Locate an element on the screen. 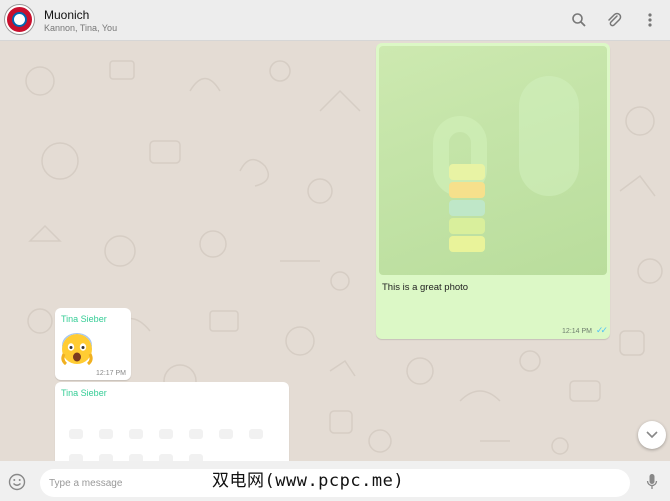  message-timestamp: 12:17 PM is located at coordinates (111, 373).